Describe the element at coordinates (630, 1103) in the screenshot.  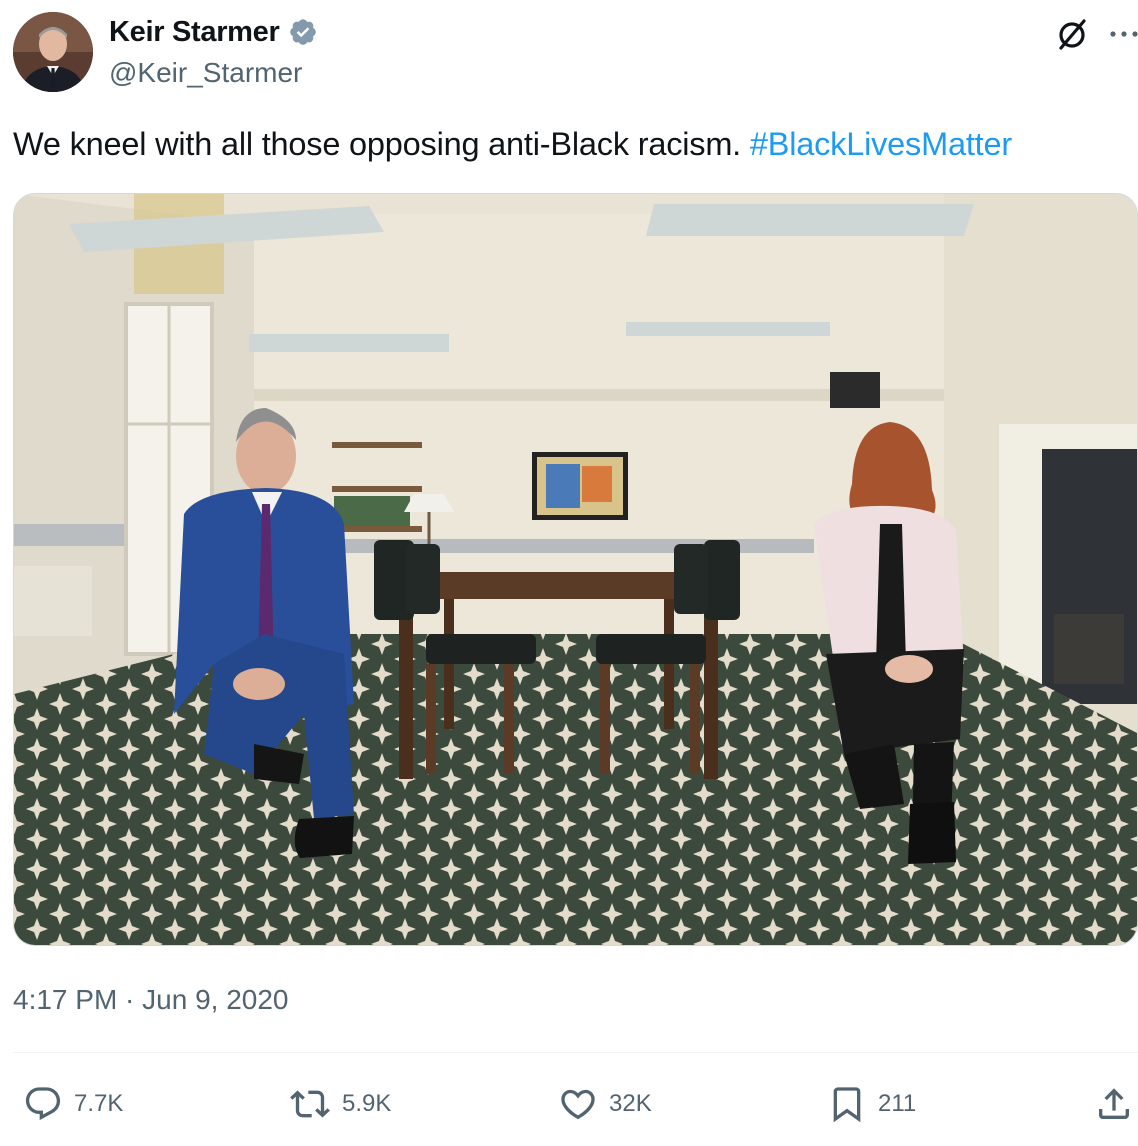
I see `like-count: 32K` at that location.